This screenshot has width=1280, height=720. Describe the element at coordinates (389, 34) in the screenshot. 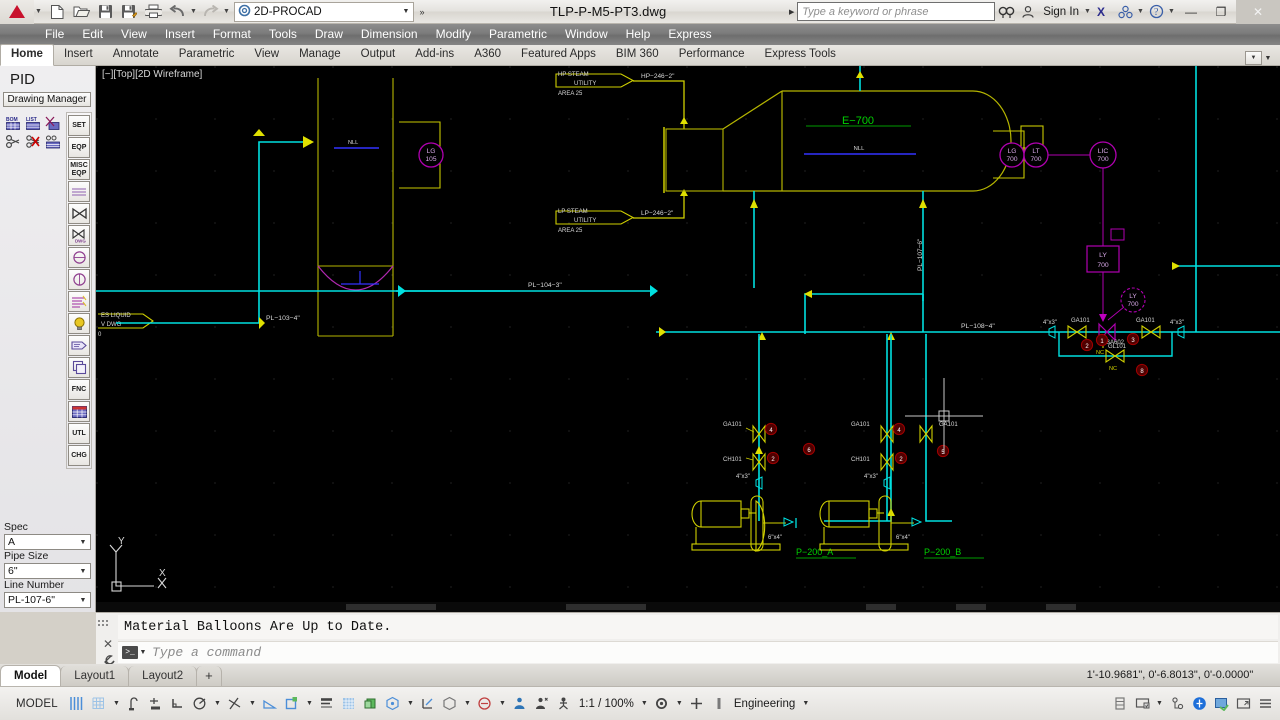

I see `menu-item-dimension: Dimension` at that location.